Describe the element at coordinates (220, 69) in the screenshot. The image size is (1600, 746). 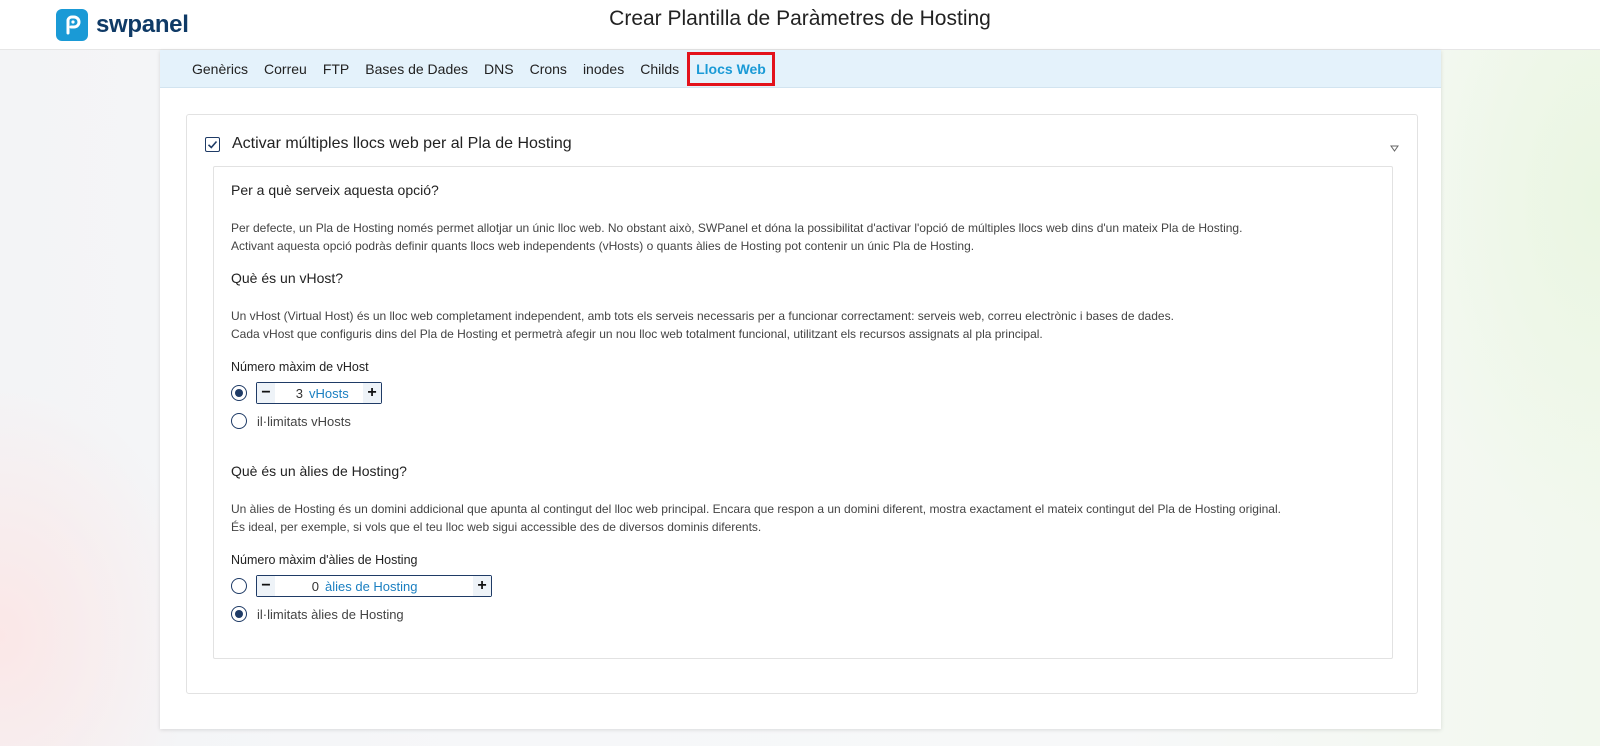
I see `tab-generics: Genèrics` at that location.